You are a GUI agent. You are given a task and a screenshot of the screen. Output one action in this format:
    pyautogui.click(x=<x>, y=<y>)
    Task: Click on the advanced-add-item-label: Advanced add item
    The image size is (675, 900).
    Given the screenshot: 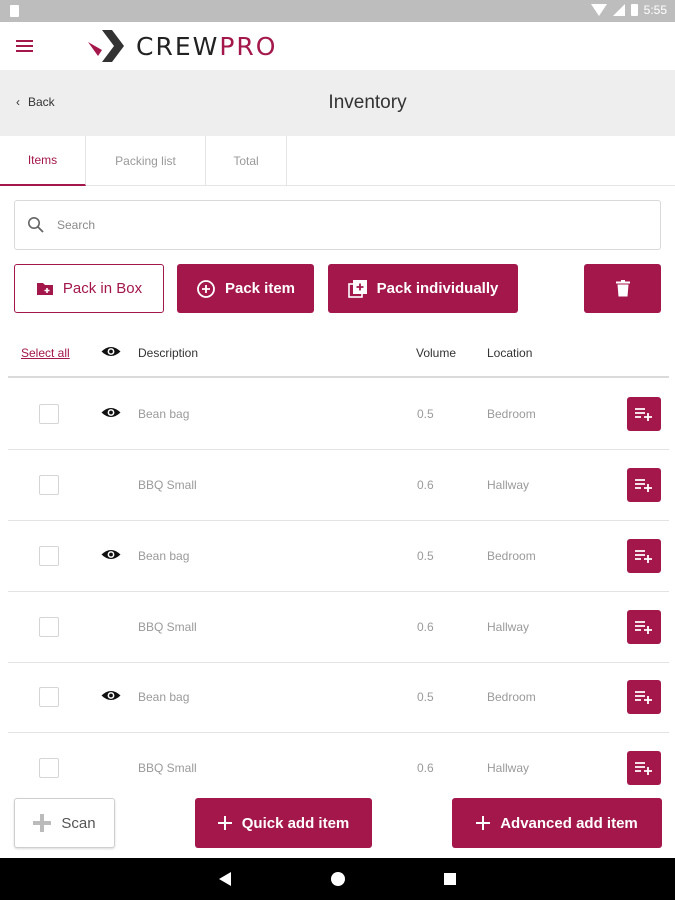 What is the action you would take?
    pyautogui.click(x=569, y=823)
    